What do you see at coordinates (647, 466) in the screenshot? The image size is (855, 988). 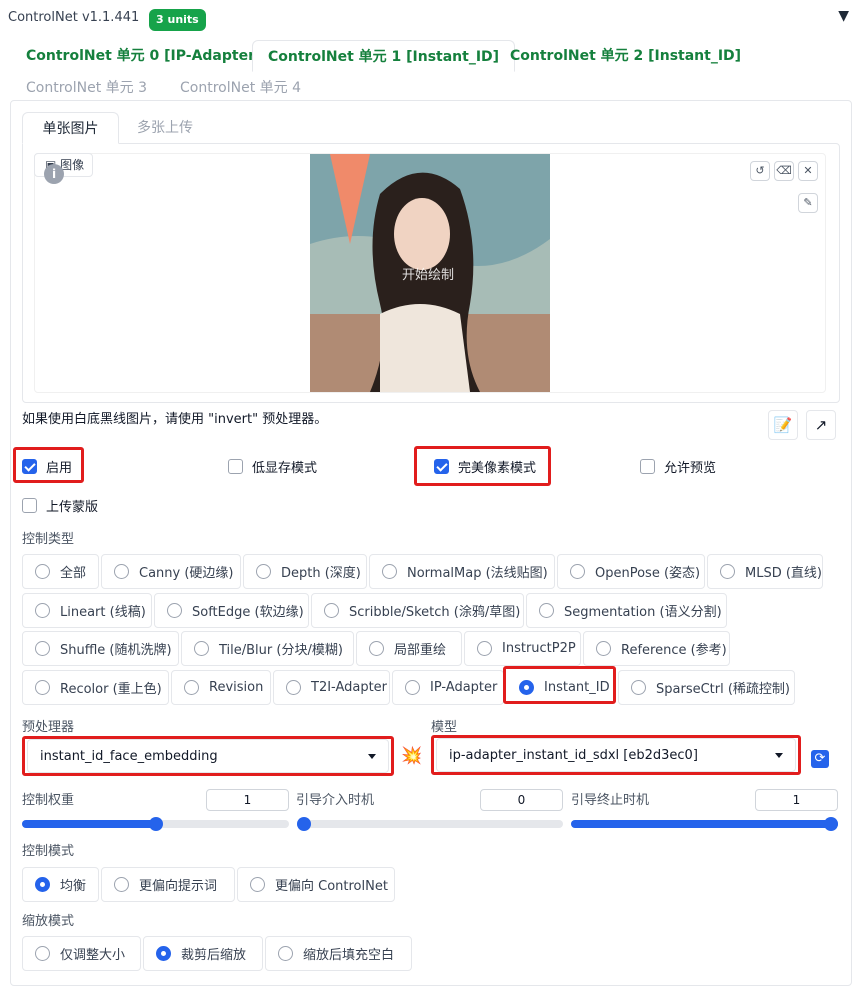 I see `allow-preview-checkbox-box` at bounding box center [647, 466].